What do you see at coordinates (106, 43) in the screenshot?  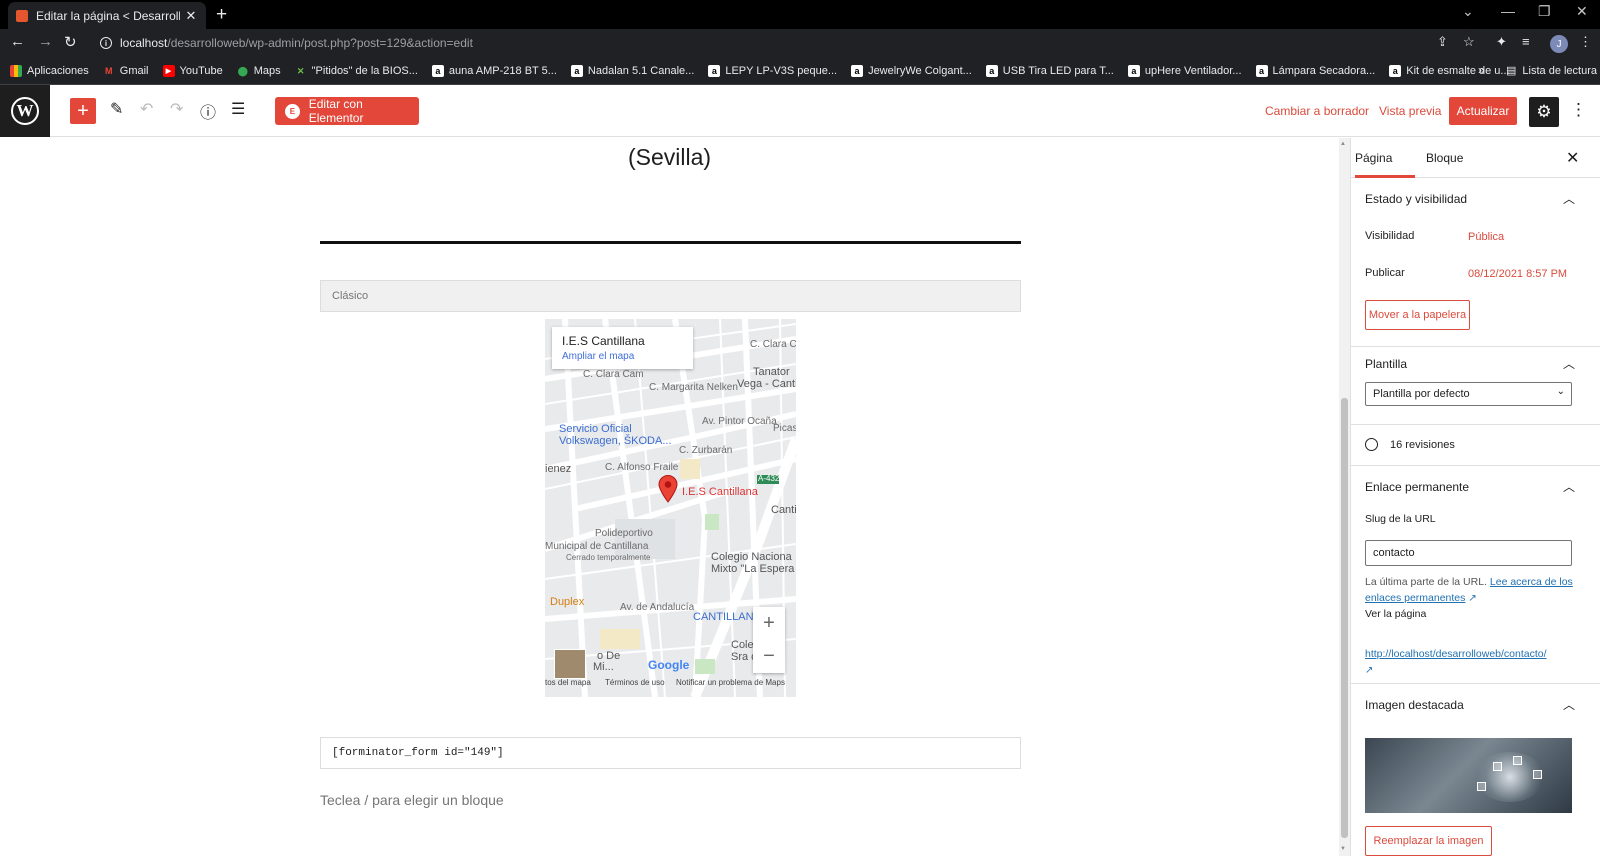 I see `site-info-icon: i` at bounding box center [106, 43].